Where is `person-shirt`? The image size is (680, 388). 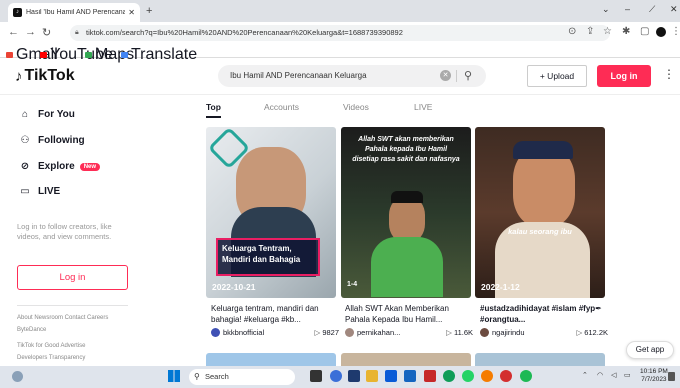
person-shirt is located at coordinates (407, 267).